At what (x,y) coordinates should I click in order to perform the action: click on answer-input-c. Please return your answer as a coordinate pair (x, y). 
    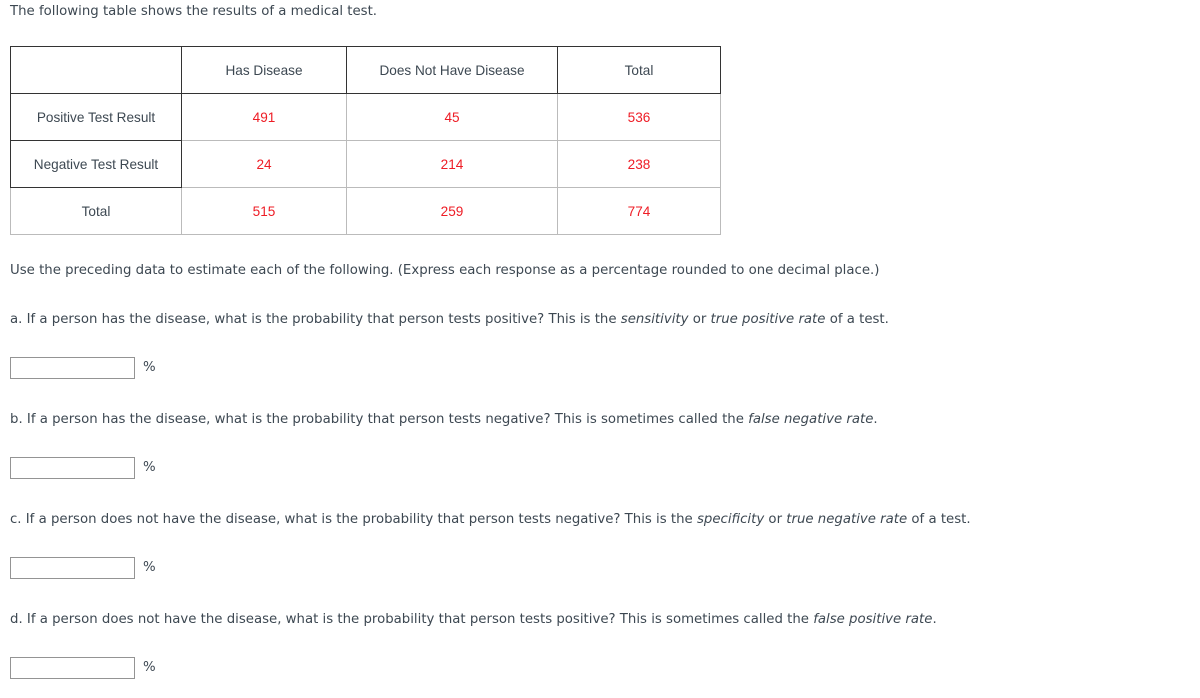
    Looking at the image, I should click on (72, 568).